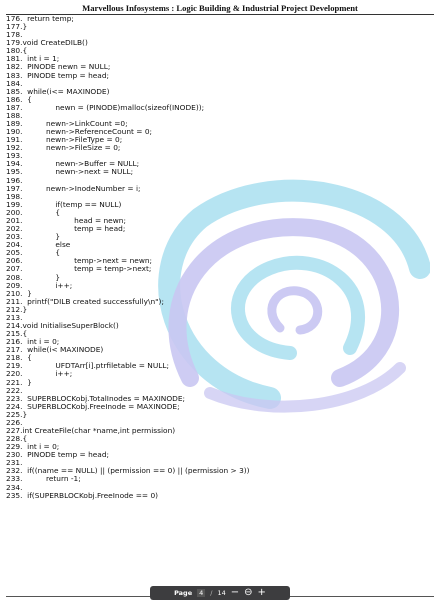 The height and width of the screenshot is (600, 440). What do you see at coordinates (17, 27) in the screenshot?
I see `code-line: 177.}` at bounding box center [17, 27].